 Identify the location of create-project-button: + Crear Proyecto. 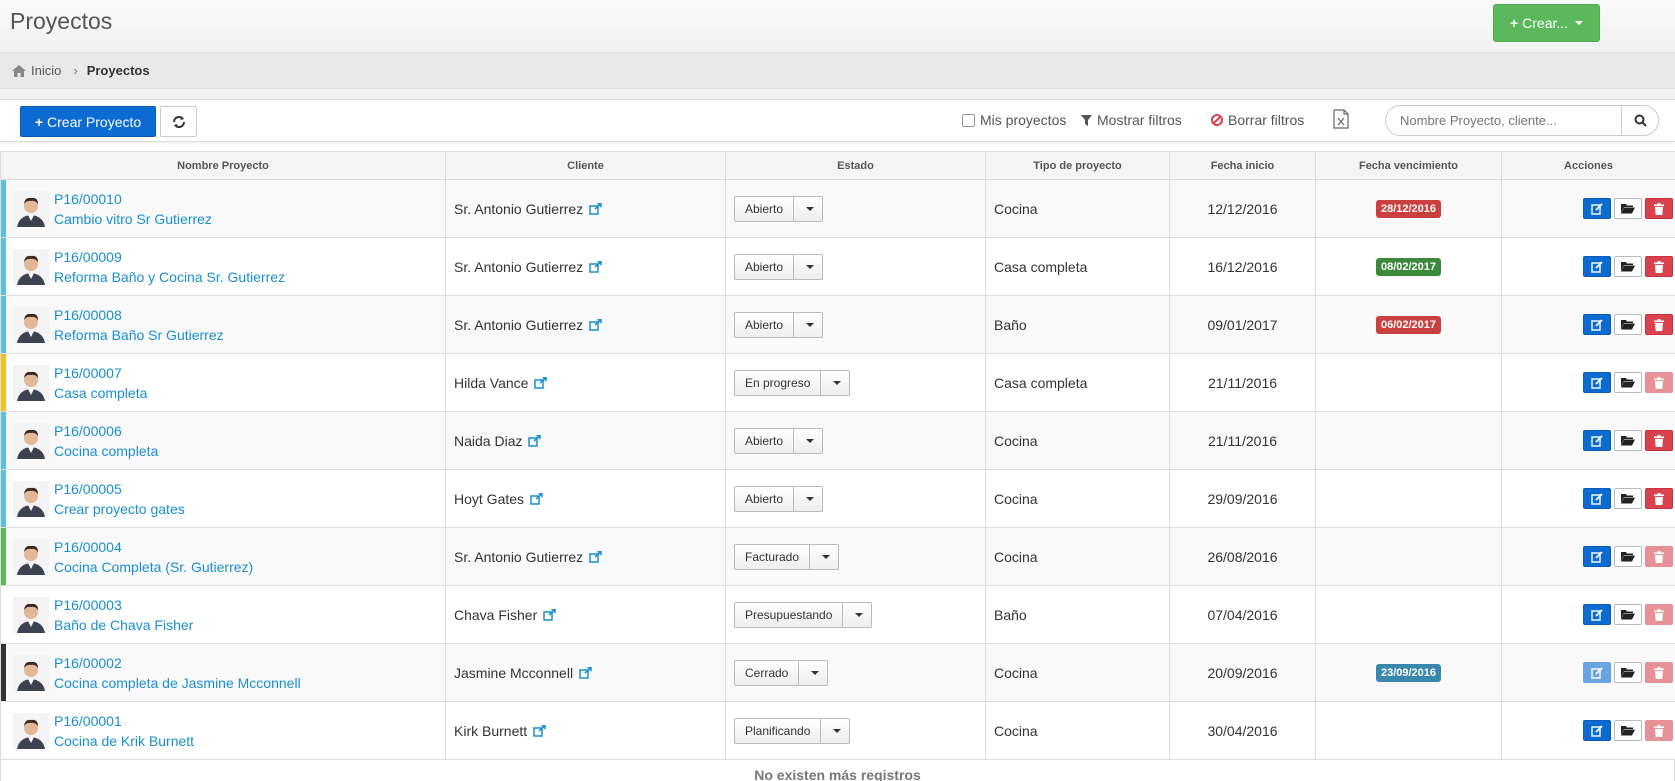
(88, 121).